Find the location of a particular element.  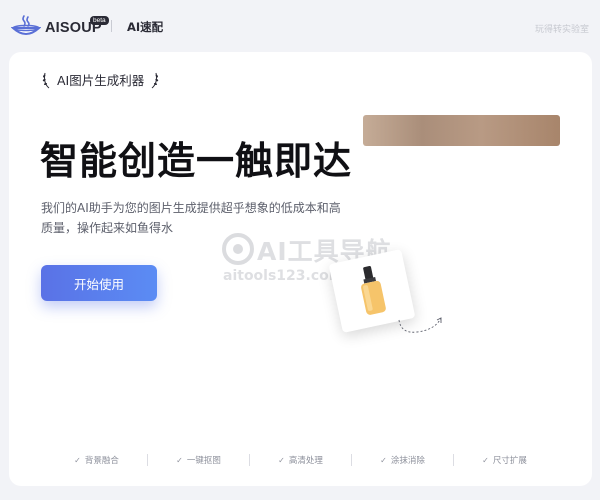

watermark-logo-icon is located at coordinates (238, 249).